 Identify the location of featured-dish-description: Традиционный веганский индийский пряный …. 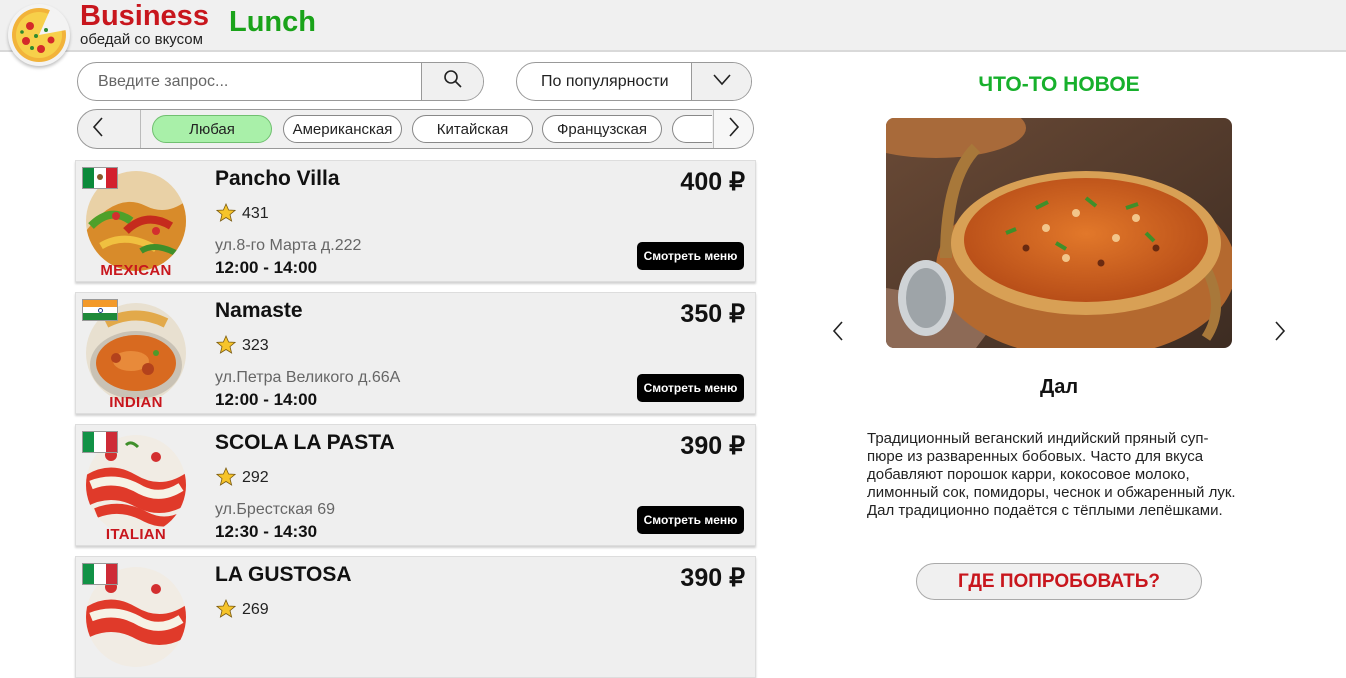
(1051, 474).